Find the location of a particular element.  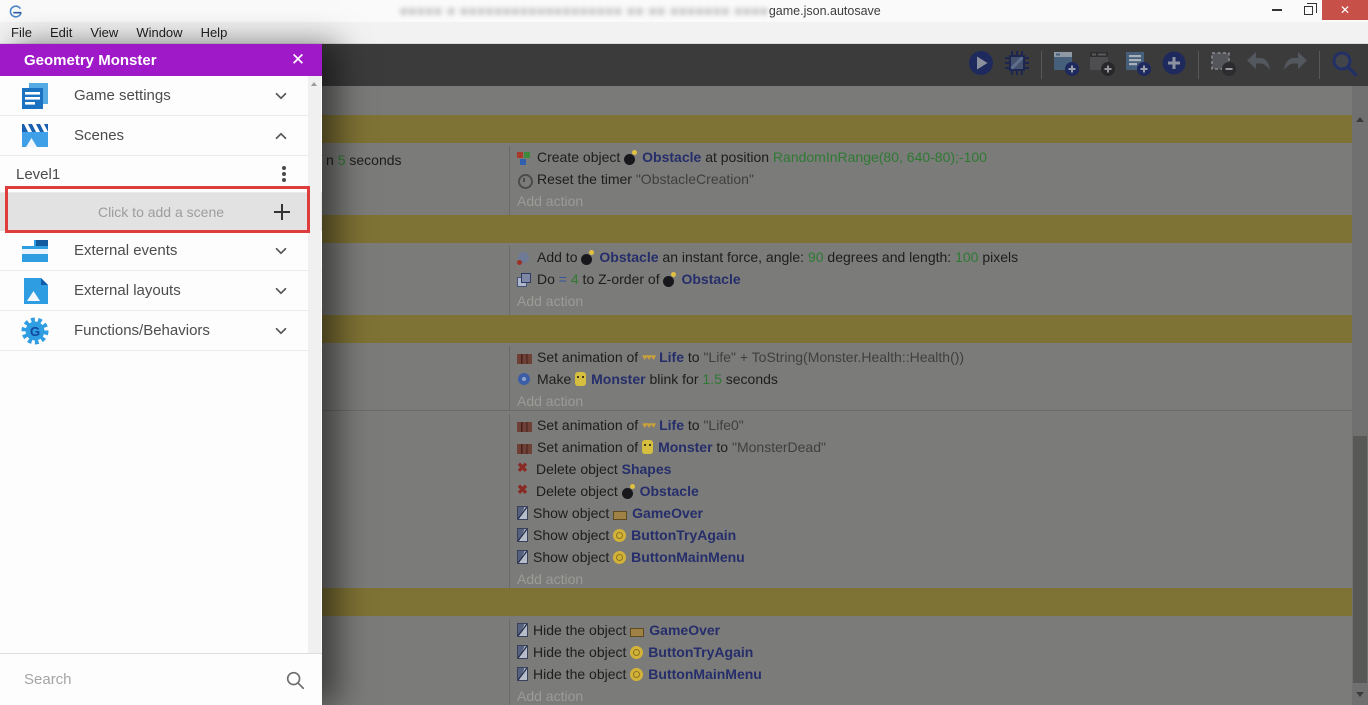

parameter-value: 100 is located at coordinates (967, 257).